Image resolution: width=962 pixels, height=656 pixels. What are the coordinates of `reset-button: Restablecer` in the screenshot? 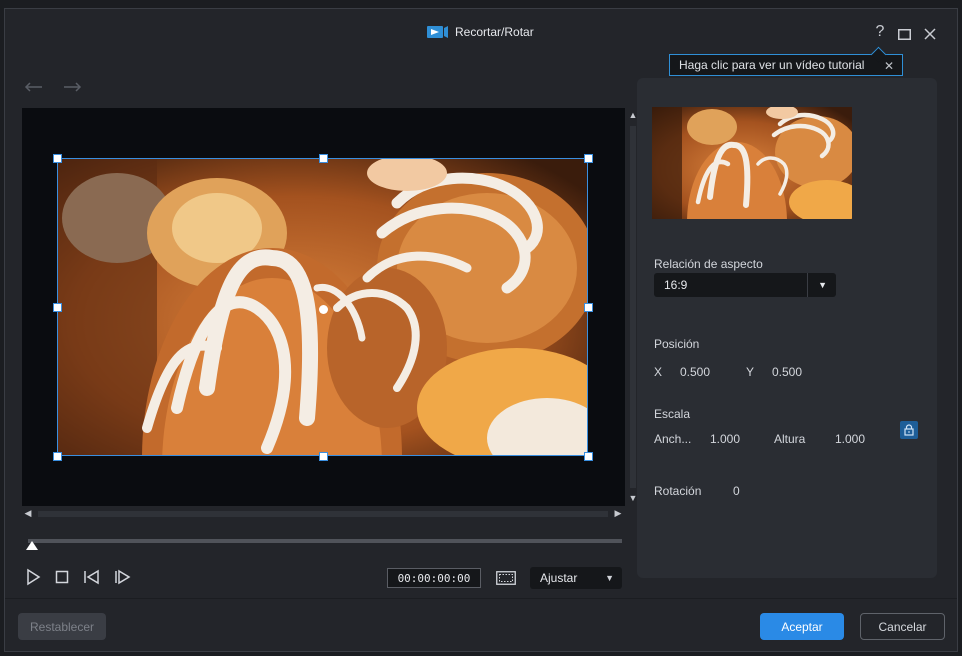 It's located at (62, 626).